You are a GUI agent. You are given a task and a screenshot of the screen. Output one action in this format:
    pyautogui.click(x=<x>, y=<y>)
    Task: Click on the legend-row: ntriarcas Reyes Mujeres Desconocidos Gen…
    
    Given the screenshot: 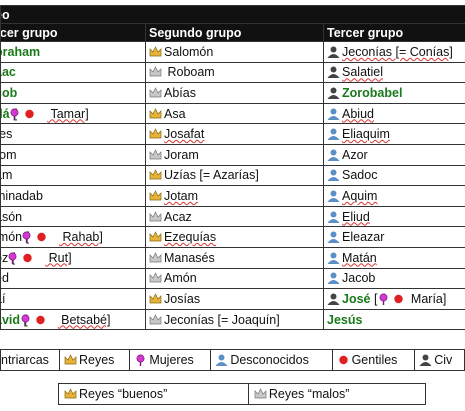 What is the action you would take?
    pyautogui.click(x=232, y=360)
    